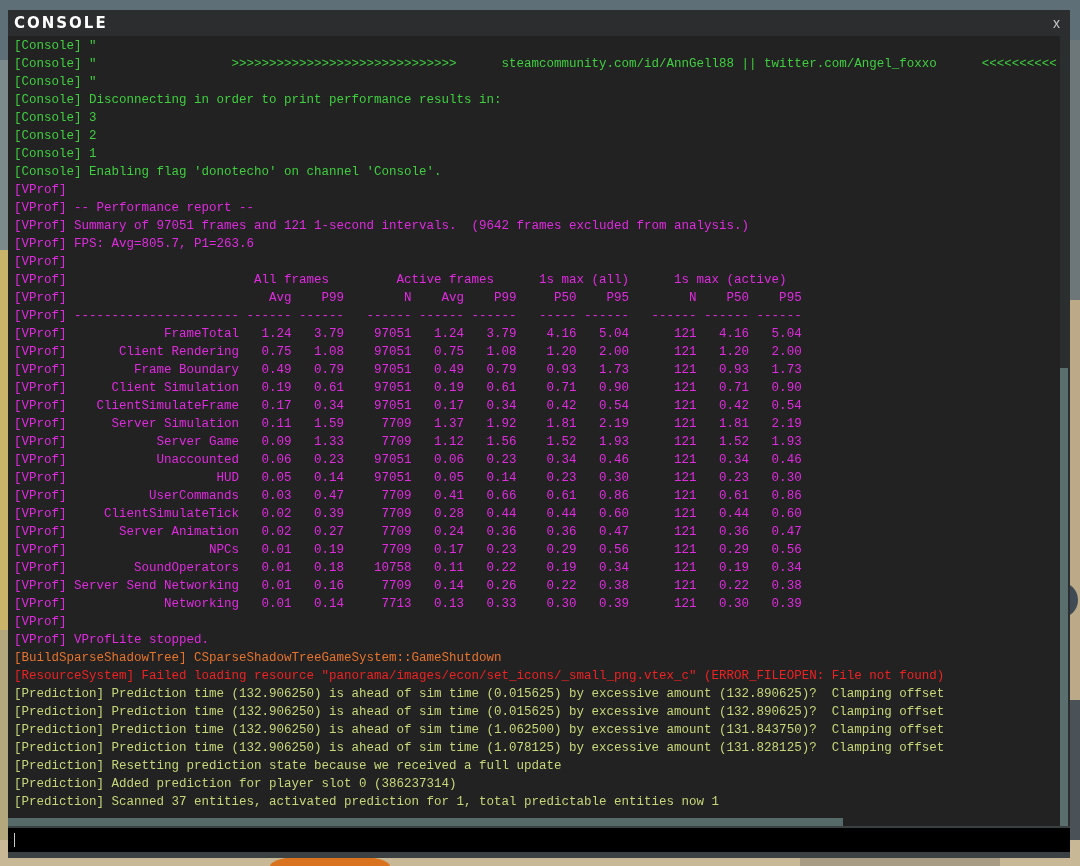 This screenshot has width=1080, height=866. I want to click on command-input, so click(539, 840).